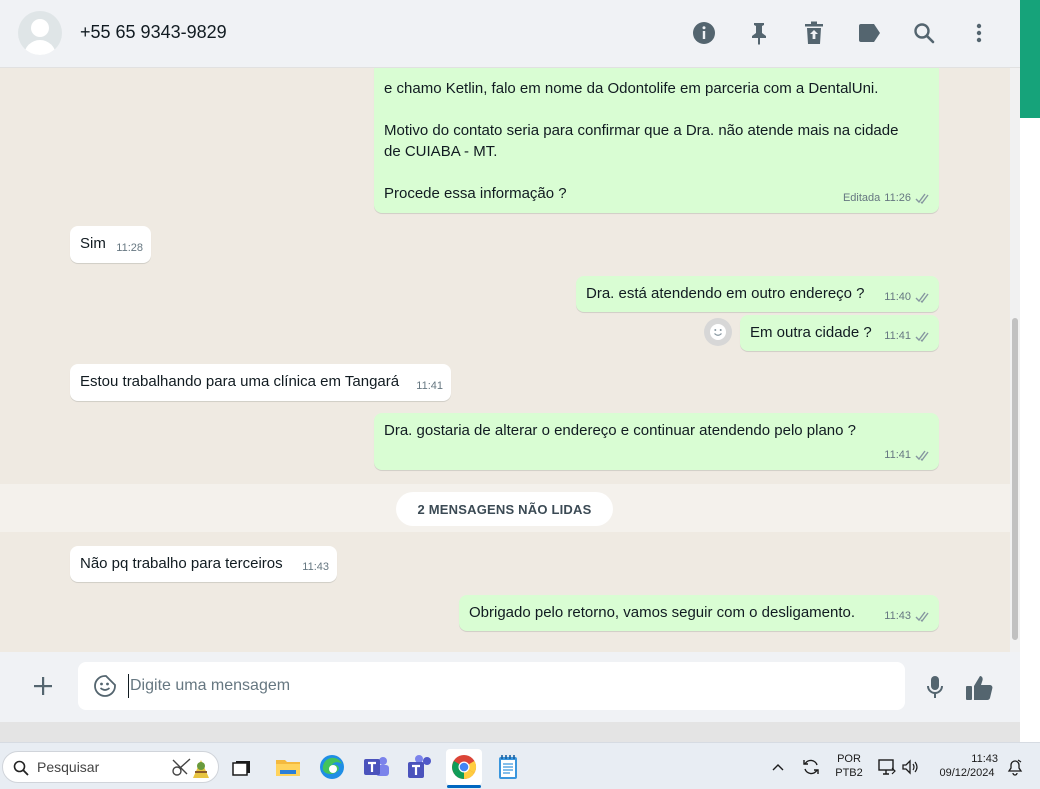 The height and width of the screenshot is (789, 1040). What do you see at coordinates (704, 33) in the screenshot?
I see `info-icon` at bounding box center [704, 33].